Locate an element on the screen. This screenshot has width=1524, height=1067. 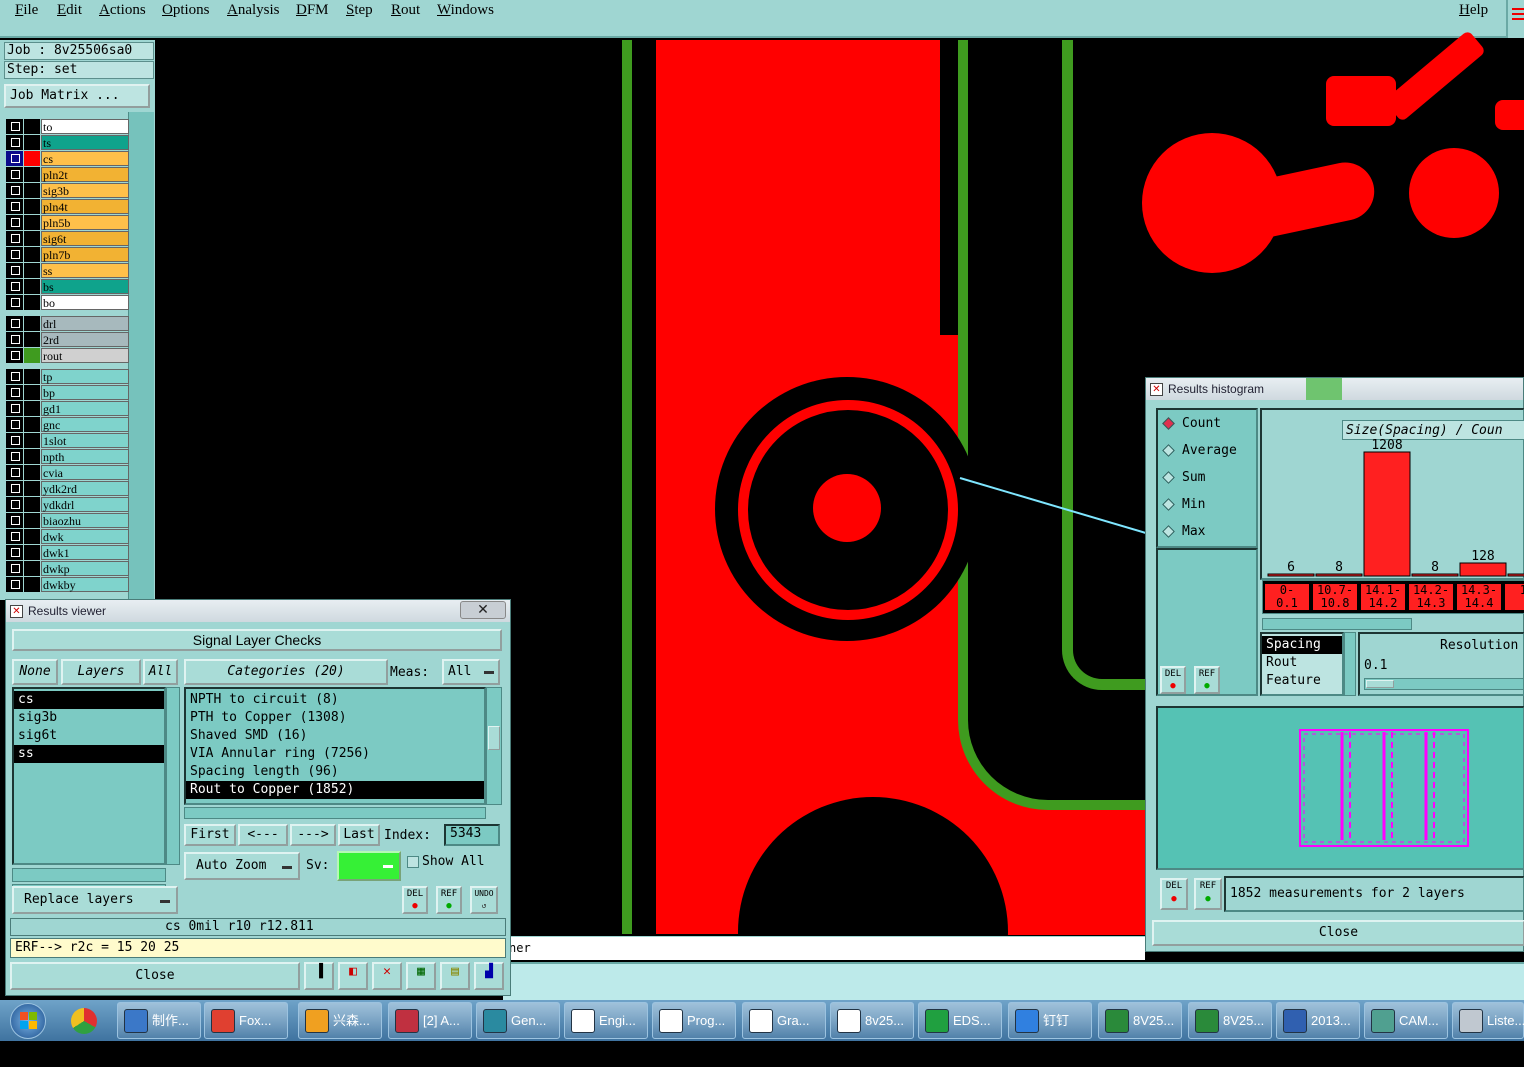
option-sum: Sum is located at coordinates (1210, 479).